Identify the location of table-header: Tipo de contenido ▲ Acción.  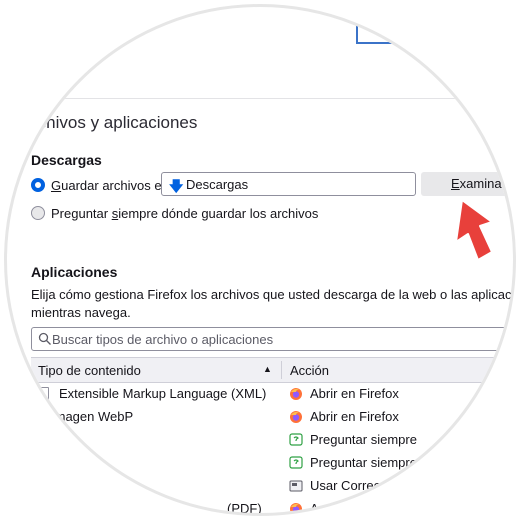
(272, 370).